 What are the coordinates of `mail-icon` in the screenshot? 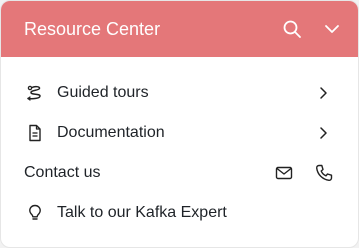 It's located at (284, 173).